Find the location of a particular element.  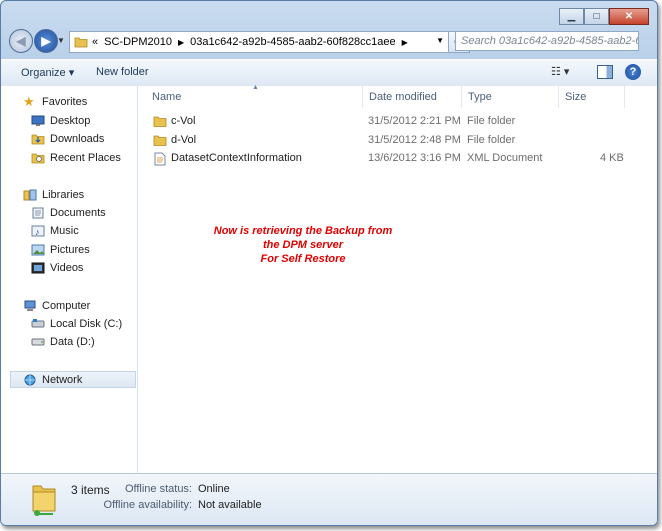

nav-item-desktop: Desktop is located at coordinates (60, 121).